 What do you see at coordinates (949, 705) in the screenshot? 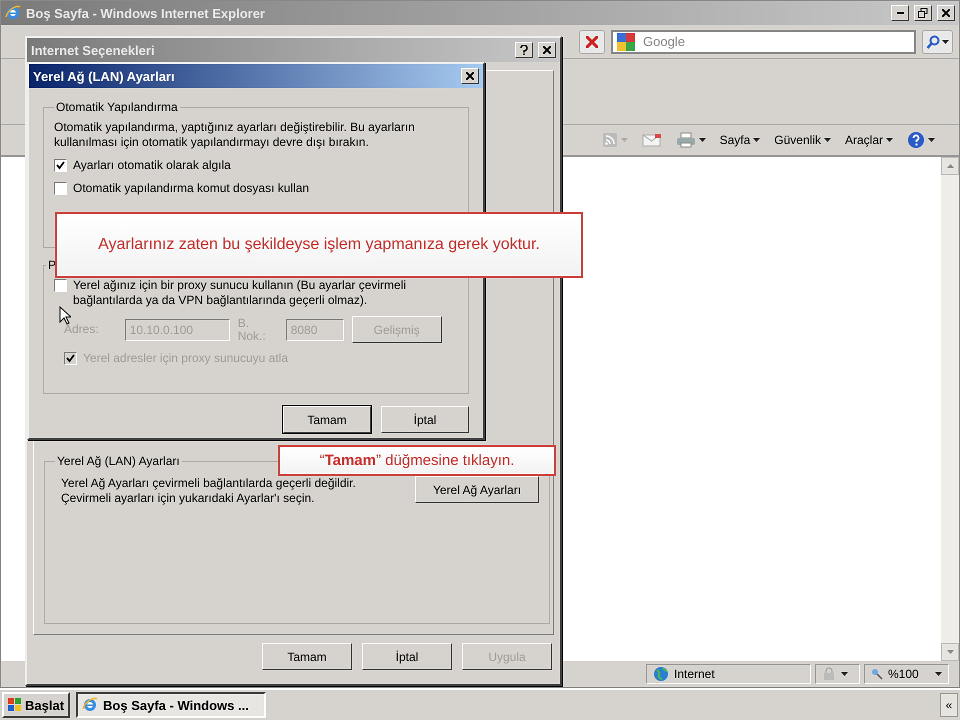
I see `tray-toggle-button: «` at bounding box center [949, 705].